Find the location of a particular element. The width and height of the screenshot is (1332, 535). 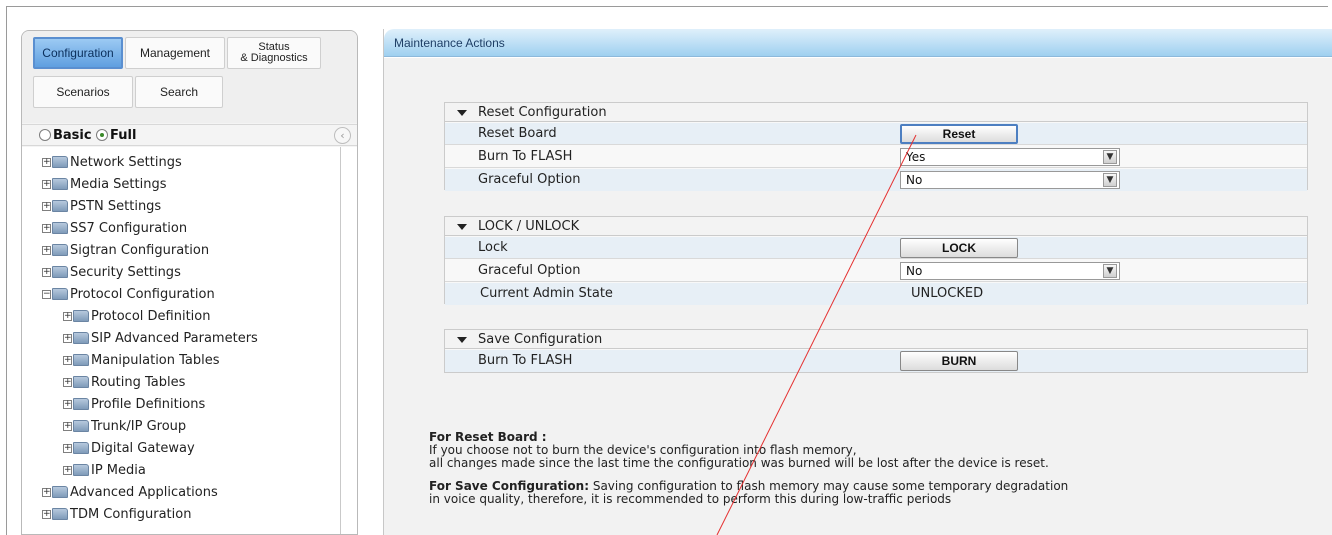

tree-item-manipulation-tables: + Manipulation Tables is located at coordinates (141, 360).